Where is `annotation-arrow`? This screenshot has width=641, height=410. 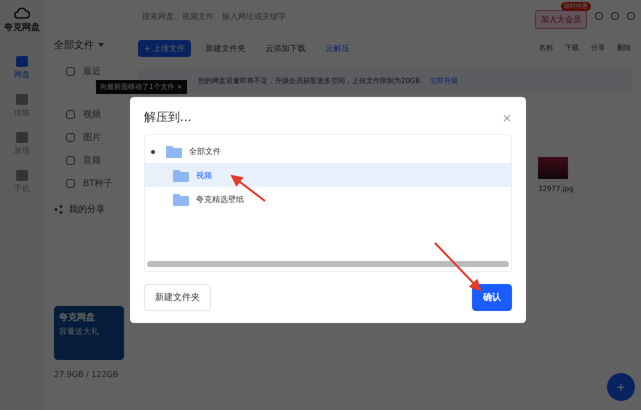 annotation-arrow is located at coordinates (458, 267).